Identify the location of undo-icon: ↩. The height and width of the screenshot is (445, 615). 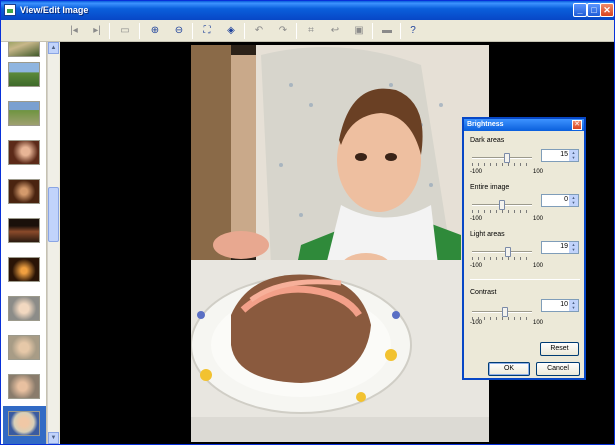
(335, 31).